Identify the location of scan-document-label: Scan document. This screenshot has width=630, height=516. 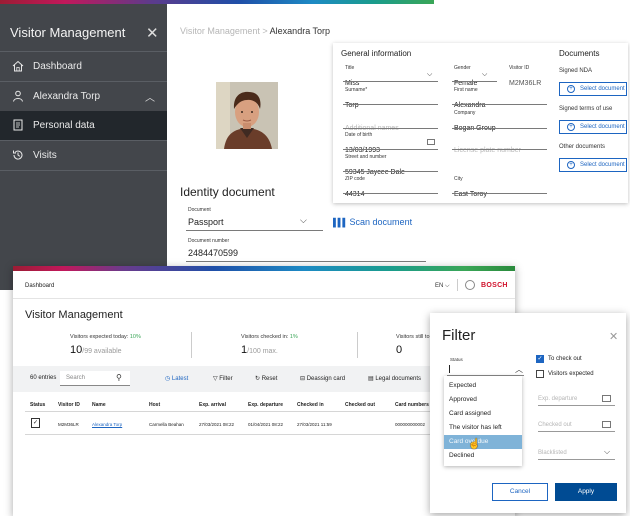
(381, 222).